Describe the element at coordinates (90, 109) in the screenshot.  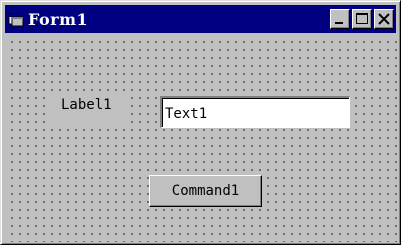
I see `label1: Label1` at that location.